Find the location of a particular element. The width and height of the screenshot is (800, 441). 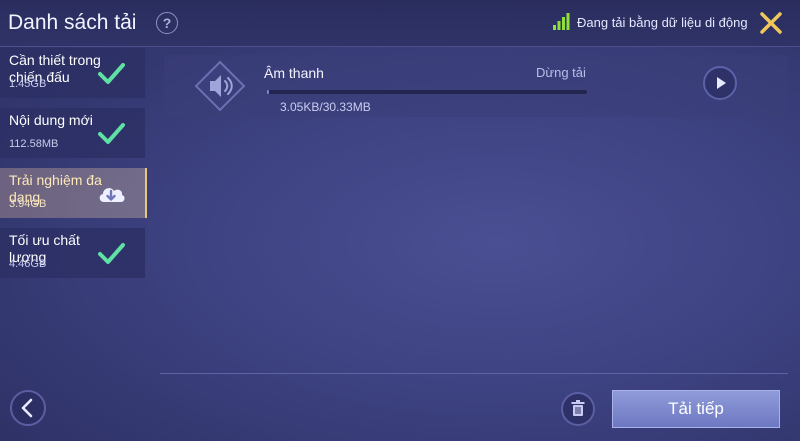

category-item-quality-optimization: Tối ưu chất lượng 4.46GB is located at coordinates (72, 253).